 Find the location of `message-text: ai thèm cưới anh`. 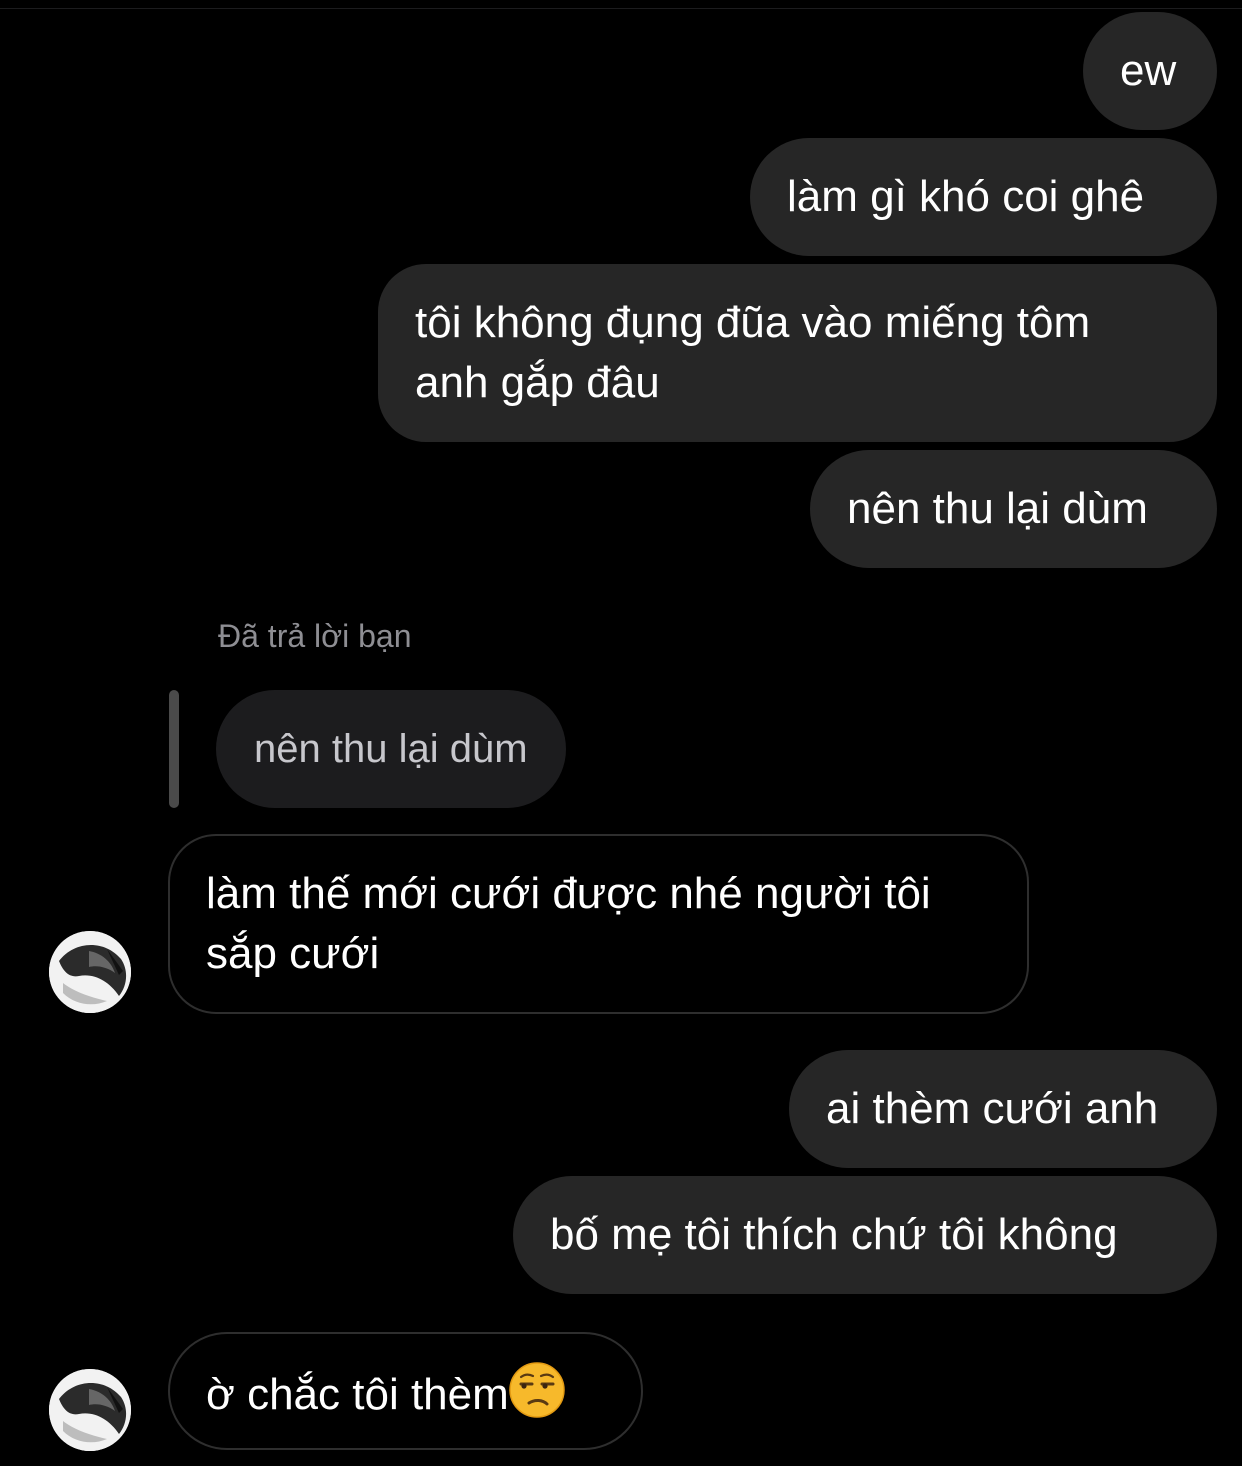

message-text: ai thèm cưới anh is located at coordinates (992, 1108).